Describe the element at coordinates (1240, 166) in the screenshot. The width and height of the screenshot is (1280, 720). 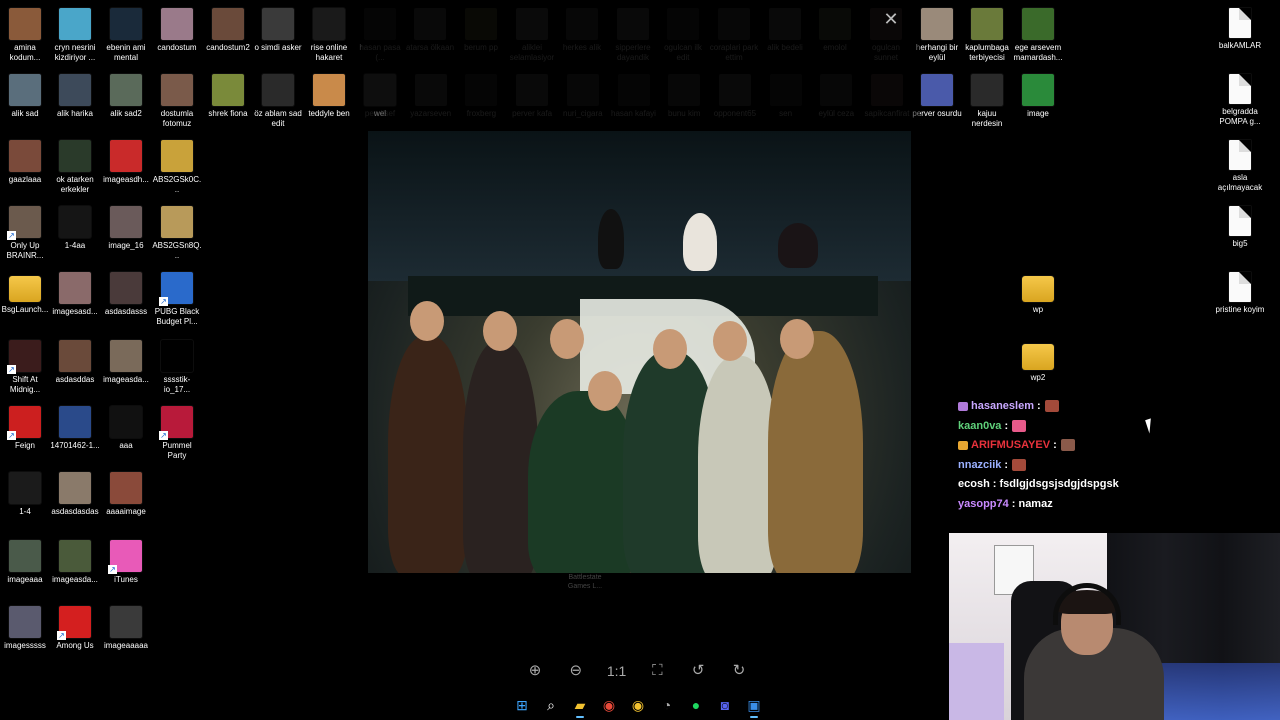
I see `desktop-icon: asla açılmayacak` at that location.